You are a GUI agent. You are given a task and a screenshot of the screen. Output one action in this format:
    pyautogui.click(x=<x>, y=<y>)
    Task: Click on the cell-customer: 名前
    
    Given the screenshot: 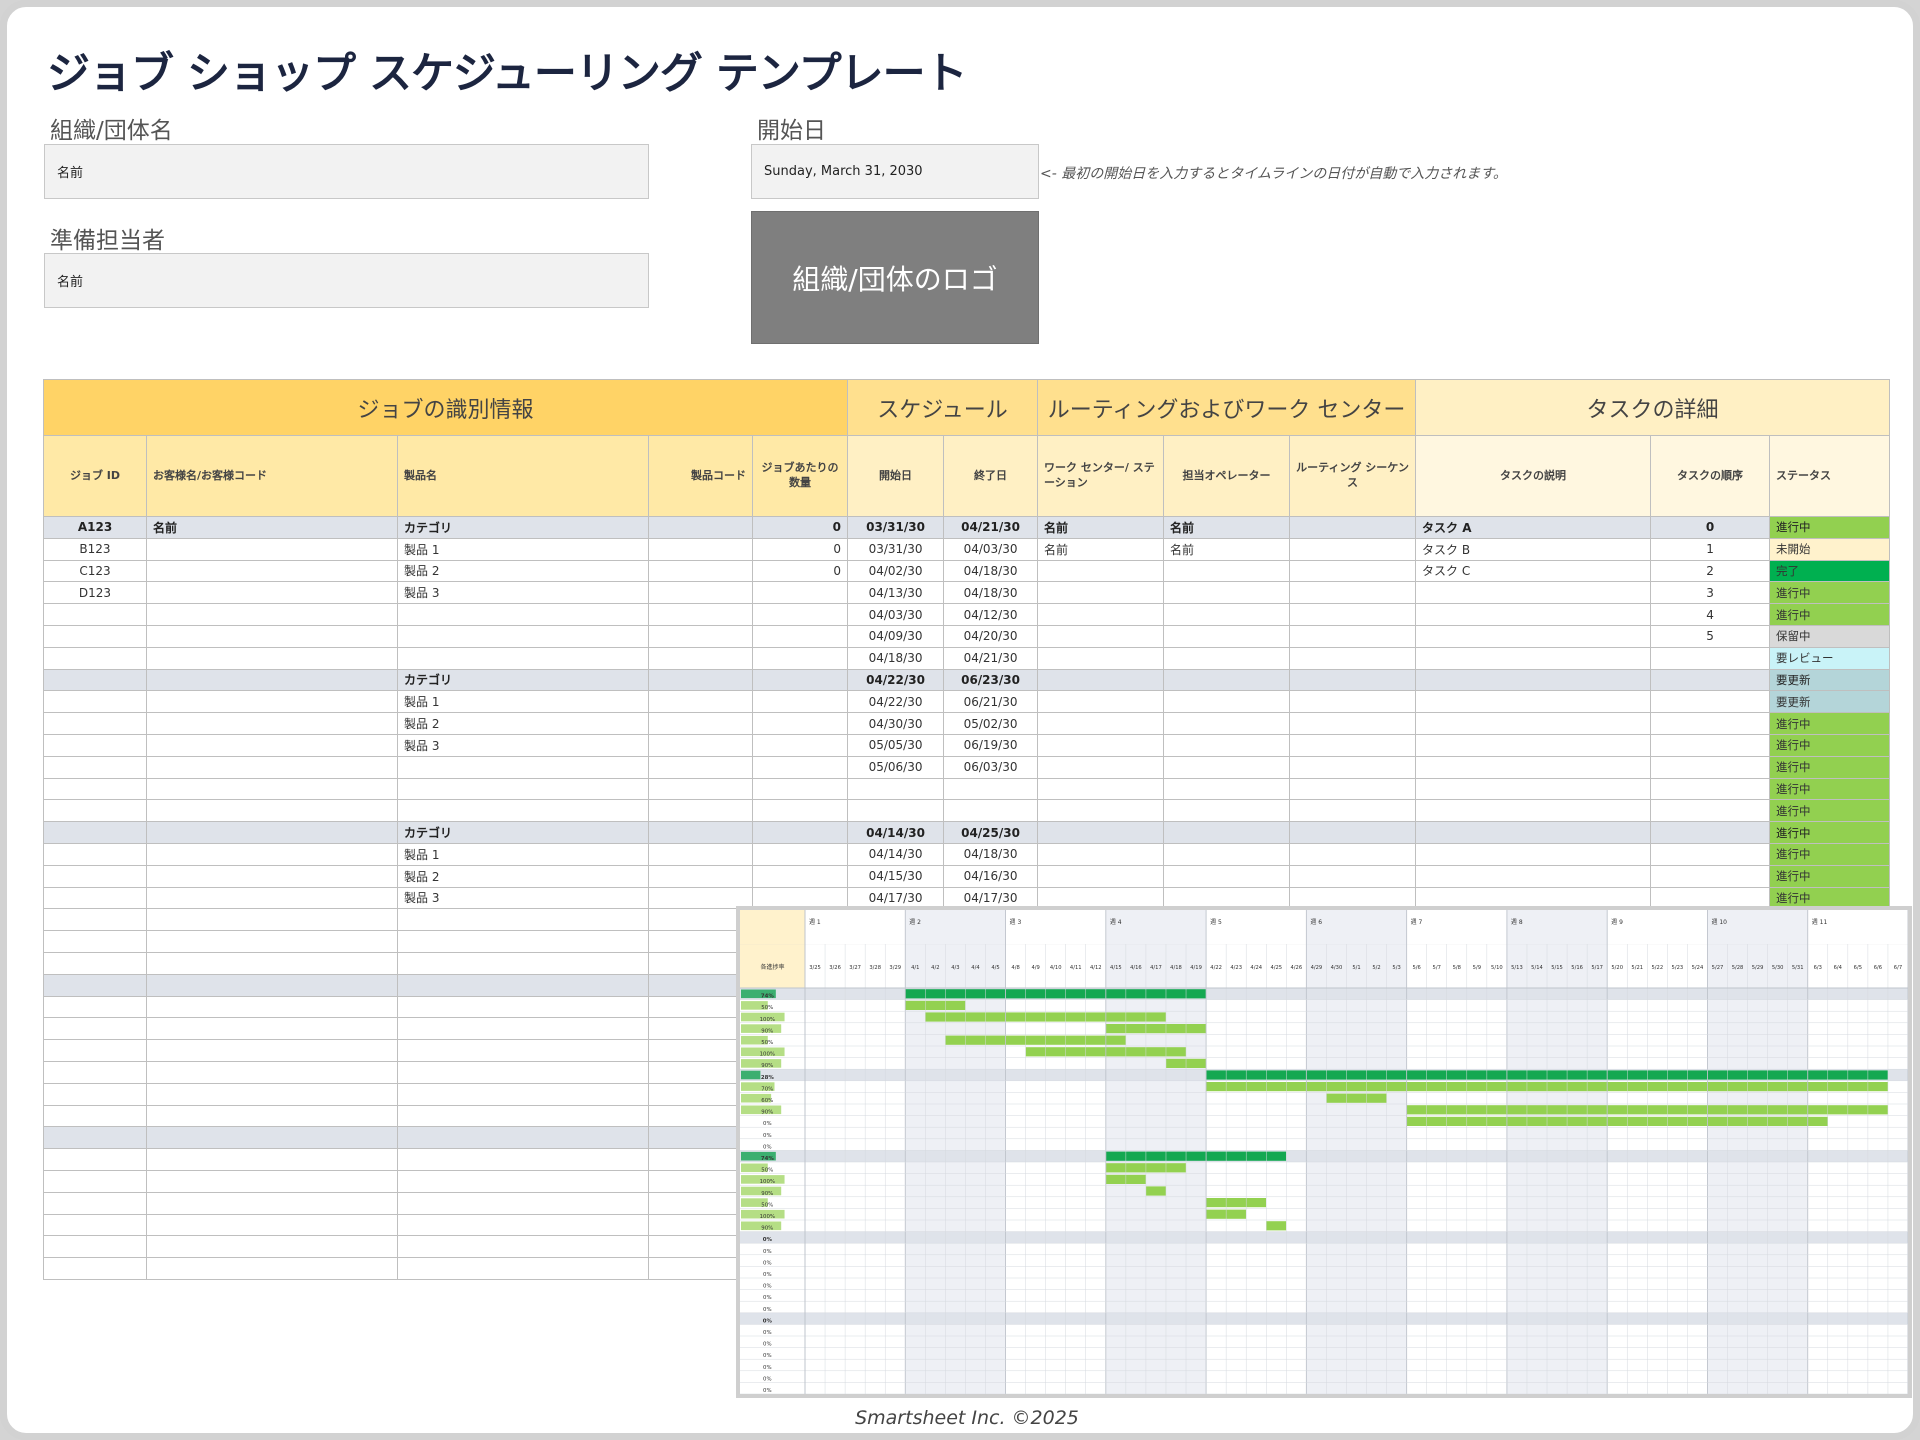 What is the action you would take?
    pyautogui.click(x=272, y=527)
    